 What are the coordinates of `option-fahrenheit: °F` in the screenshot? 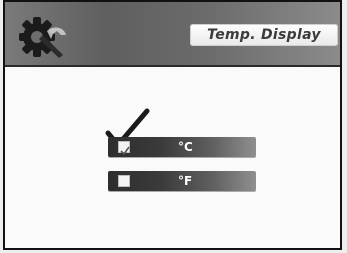 It's located at (182, 181).